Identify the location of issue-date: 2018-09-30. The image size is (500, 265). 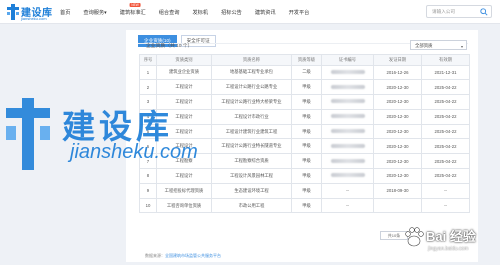
(397, 190).